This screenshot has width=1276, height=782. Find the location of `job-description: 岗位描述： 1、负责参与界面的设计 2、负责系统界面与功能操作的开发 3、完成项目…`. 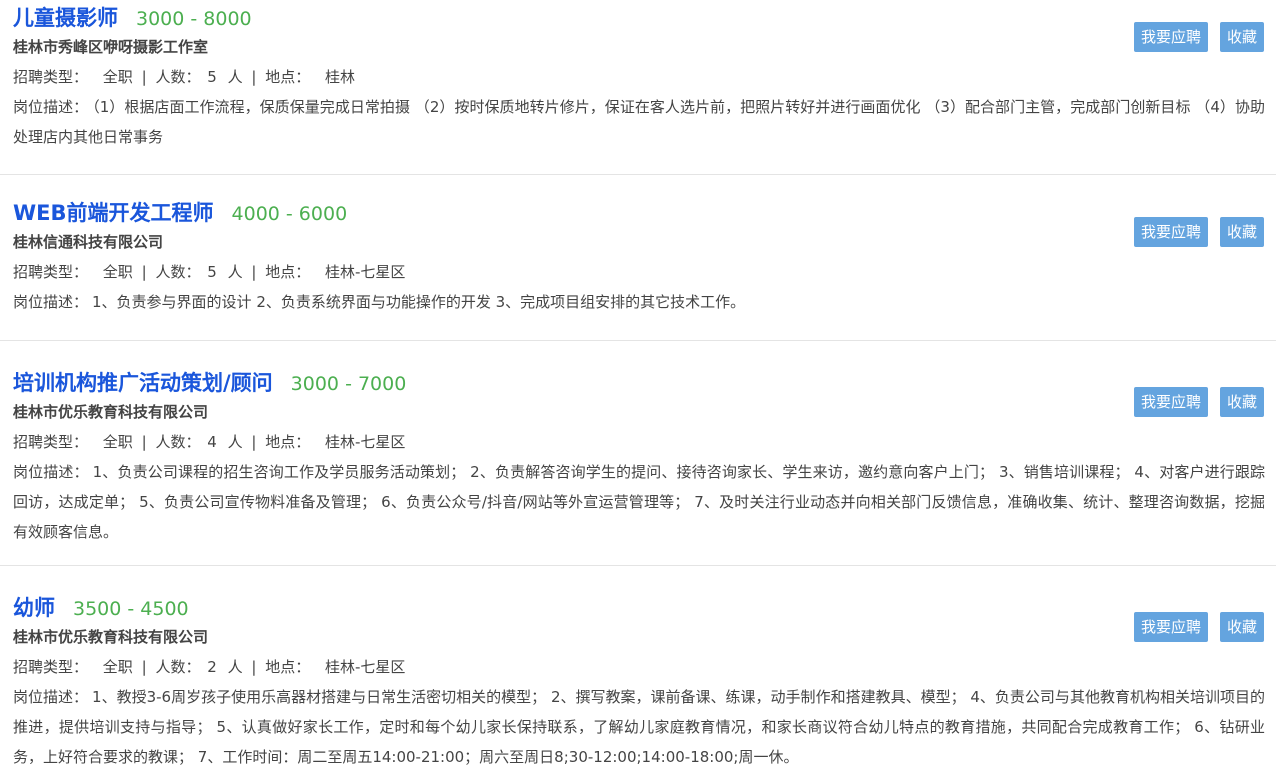

job-description: 岗位描述： 1、负责参与界面的设计 2、负责系统界面与功能操作的开发 3、完成项目… is located at coordinates (639, 302).